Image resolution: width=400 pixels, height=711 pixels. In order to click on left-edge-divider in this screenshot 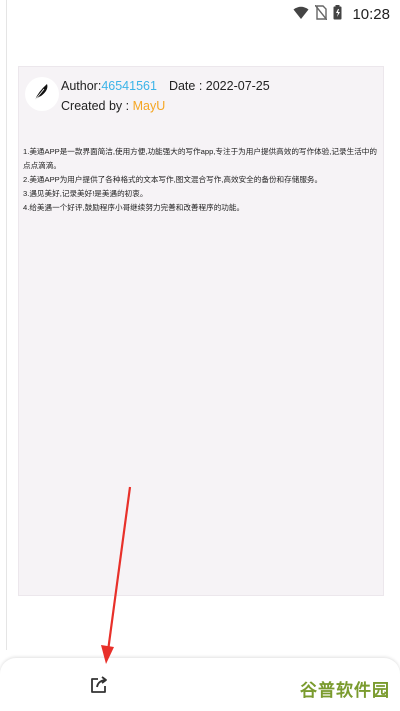, I will do `click(3, 325)`.